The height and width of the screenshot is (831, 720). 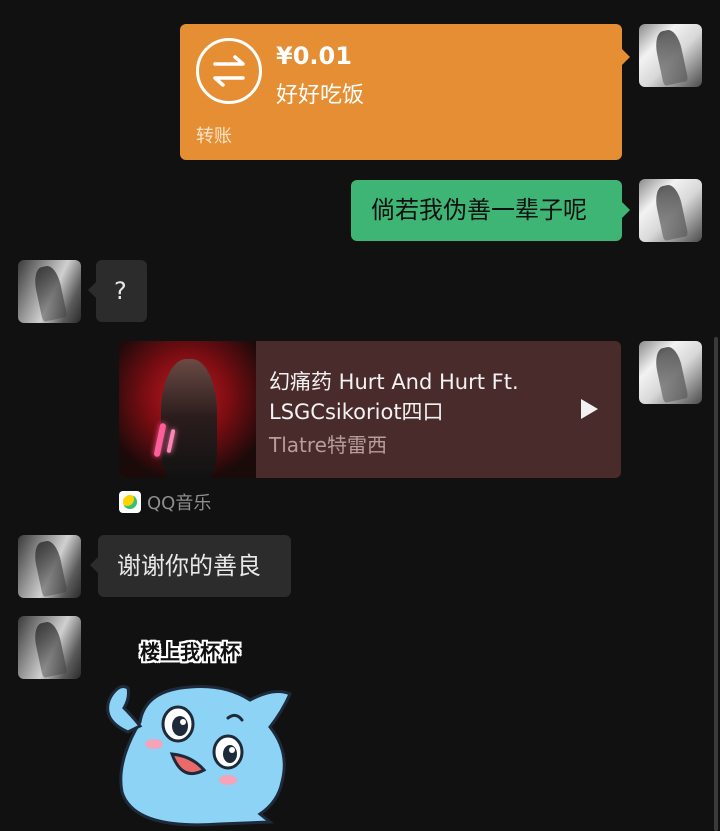 I want to click on music-source: QQ音乐, so click(x=165, y=502).